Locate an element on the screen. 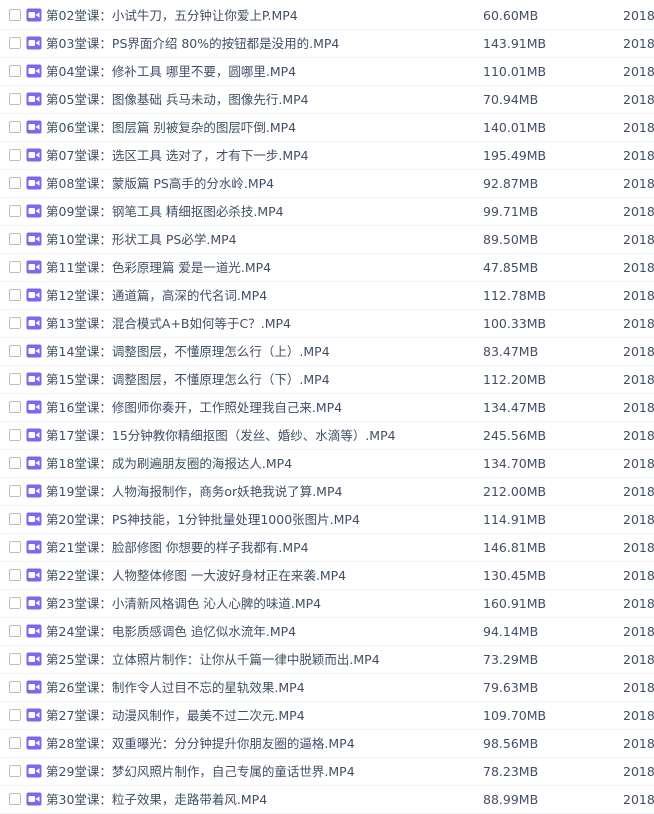 The height and width of the screenshot is (814, 654). file-row: 第30堂课：粒子效果，走路带着风.MP4 88.99MB 2018- is located at coordinates (327, 800).